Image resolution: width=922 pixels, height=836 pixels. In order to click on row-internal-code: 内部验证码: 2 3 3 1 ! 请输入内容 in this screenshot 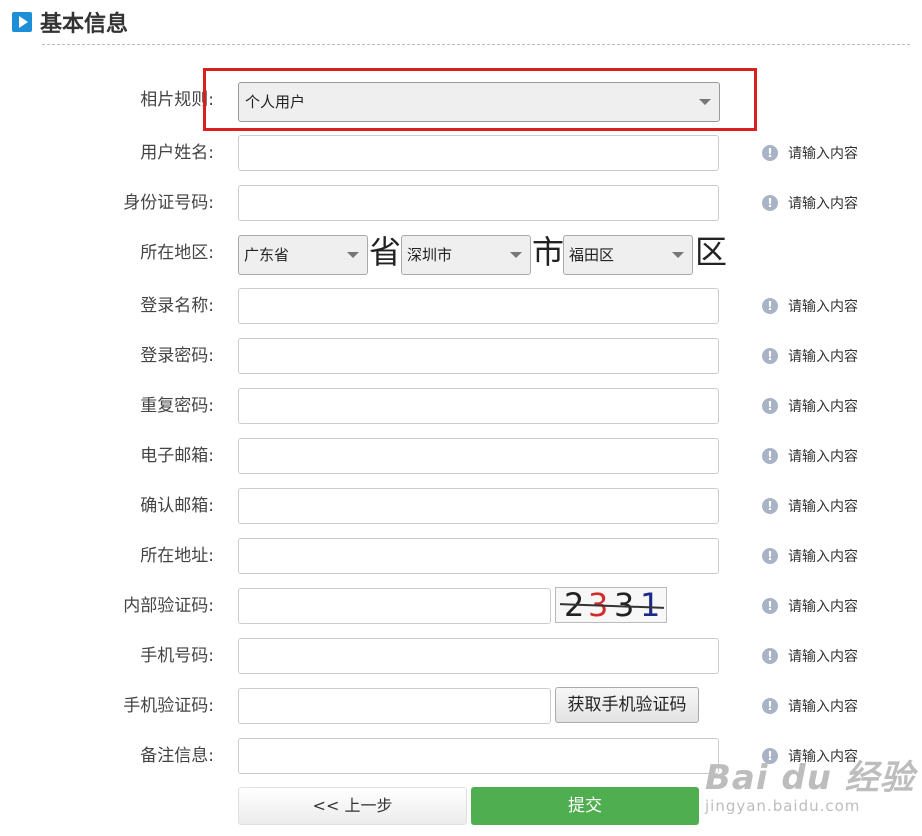, I will do `click(461, 606)`.